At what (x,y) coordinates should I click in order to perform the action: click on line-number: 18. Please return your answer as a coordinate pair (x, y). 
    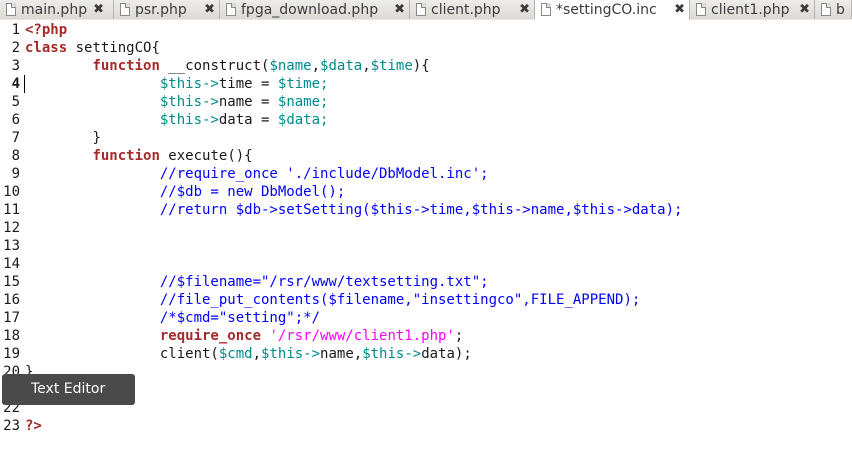
    Looking at the image, I should click on (11, 336).